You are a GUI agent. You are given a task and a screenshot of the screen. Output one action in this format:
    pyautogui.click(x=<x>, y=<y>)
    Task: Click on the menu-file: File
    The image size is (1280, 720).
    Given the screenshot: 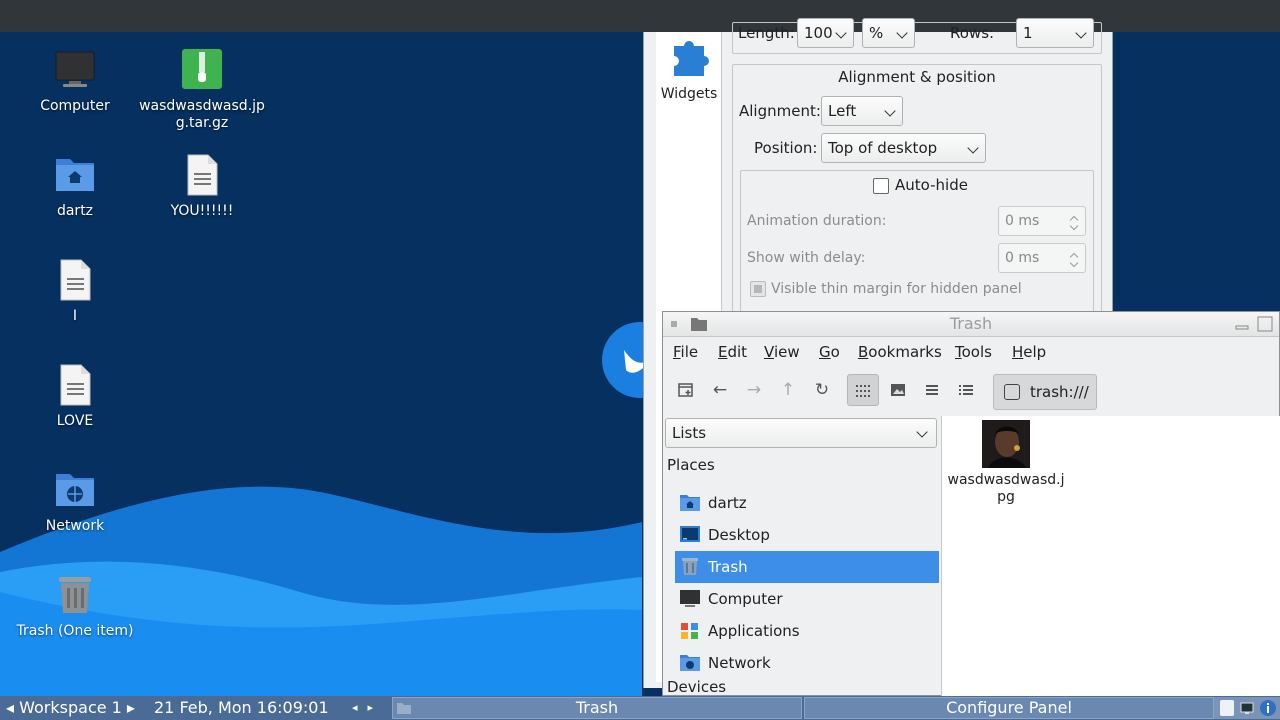 What is the action you would take?
    pyautogui.click(x=685, y=352)
    